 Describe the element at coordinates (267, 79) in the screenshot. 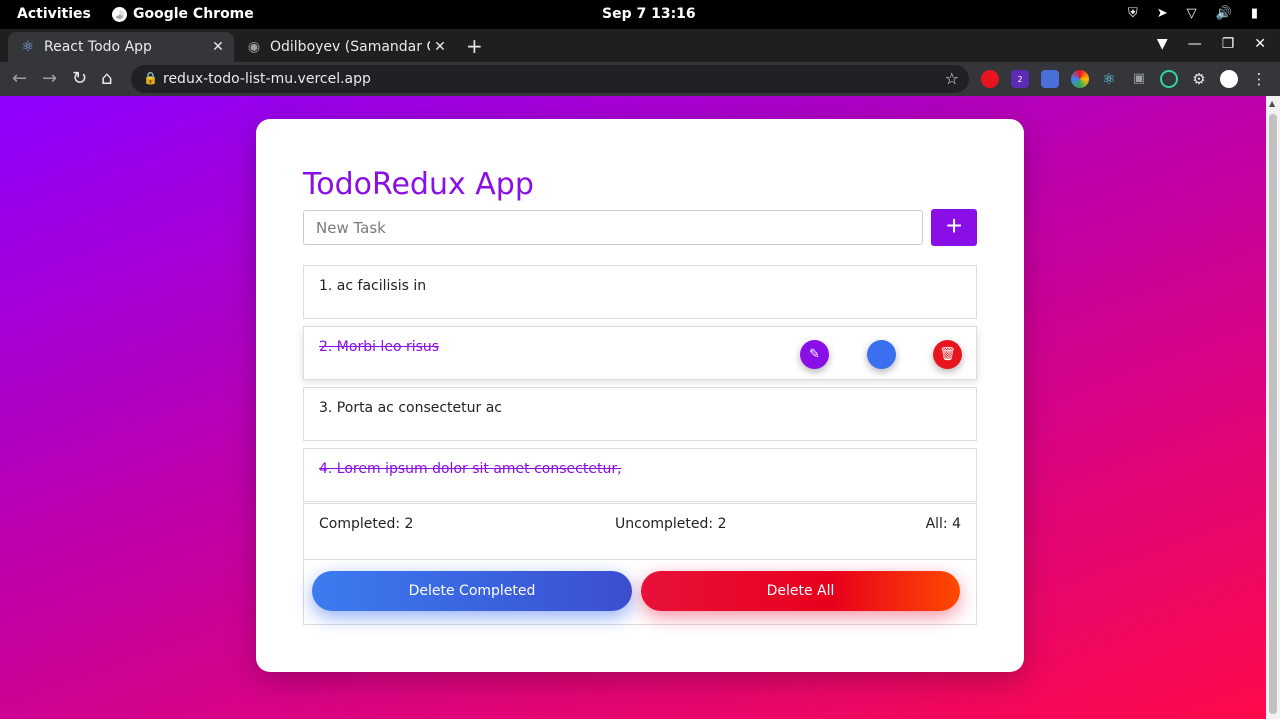

I see `url-text: redux-todo-list-mu.vercel.app` at that location.